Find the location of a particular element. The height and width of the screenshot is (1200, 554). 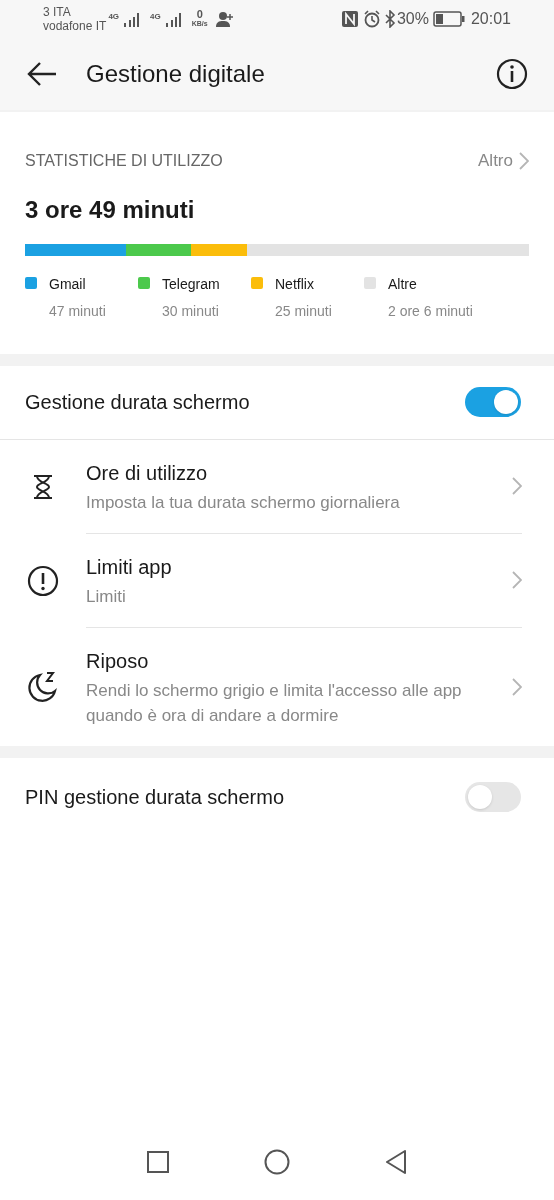

battery-icon is located at coordinates (448, 19).